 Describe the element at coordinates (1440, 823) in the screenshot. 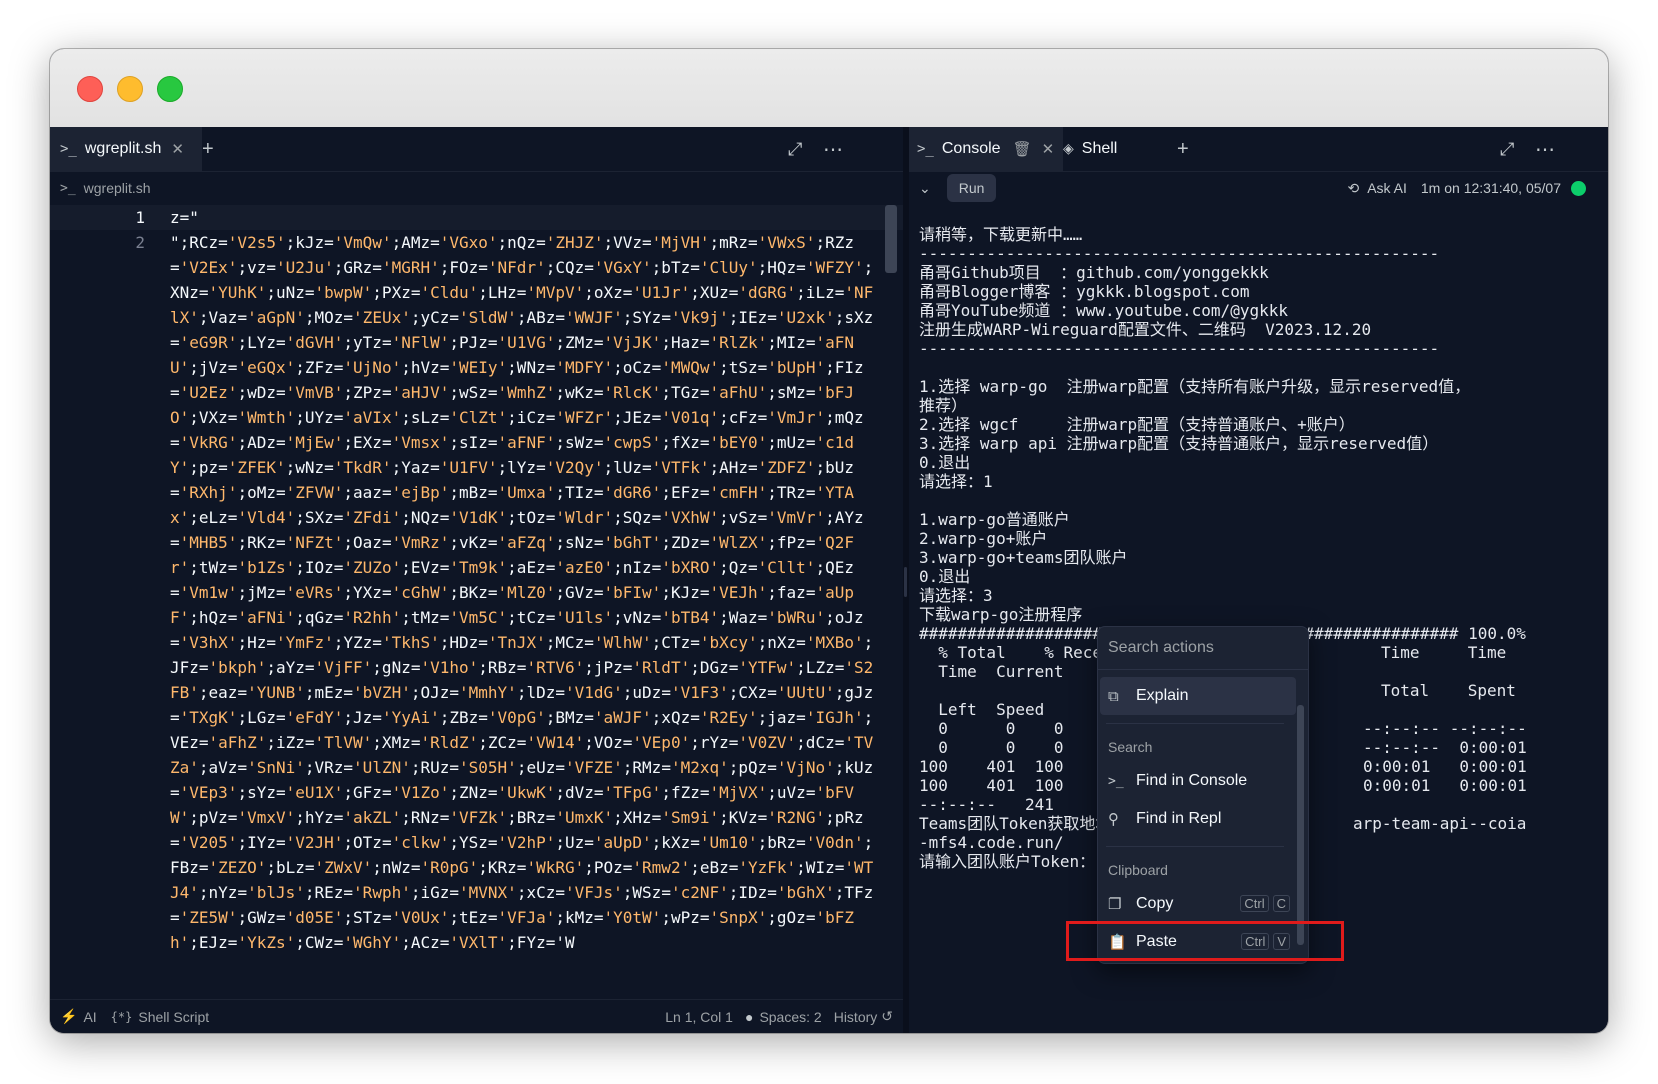

I see `terminal-text-right: arp-team-api--coia` at that location.